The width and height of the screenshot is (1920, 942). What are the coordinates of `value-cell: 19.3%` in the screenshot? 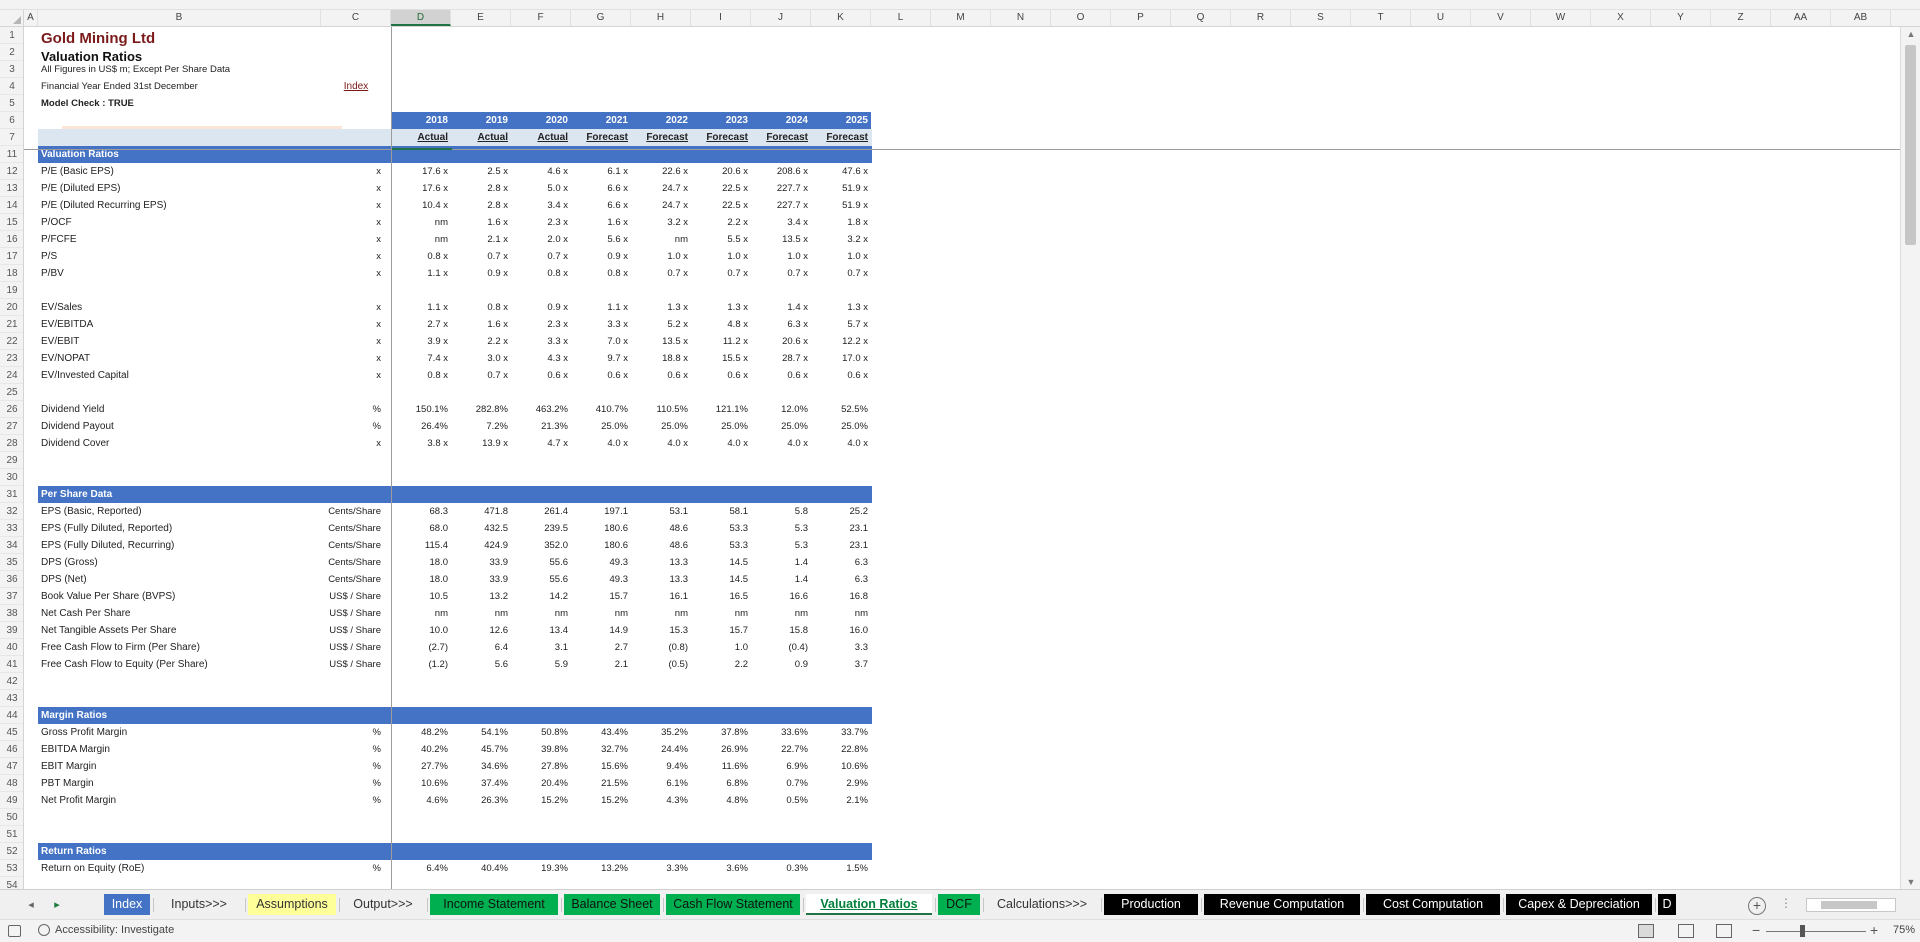 It's located at (541, 868).